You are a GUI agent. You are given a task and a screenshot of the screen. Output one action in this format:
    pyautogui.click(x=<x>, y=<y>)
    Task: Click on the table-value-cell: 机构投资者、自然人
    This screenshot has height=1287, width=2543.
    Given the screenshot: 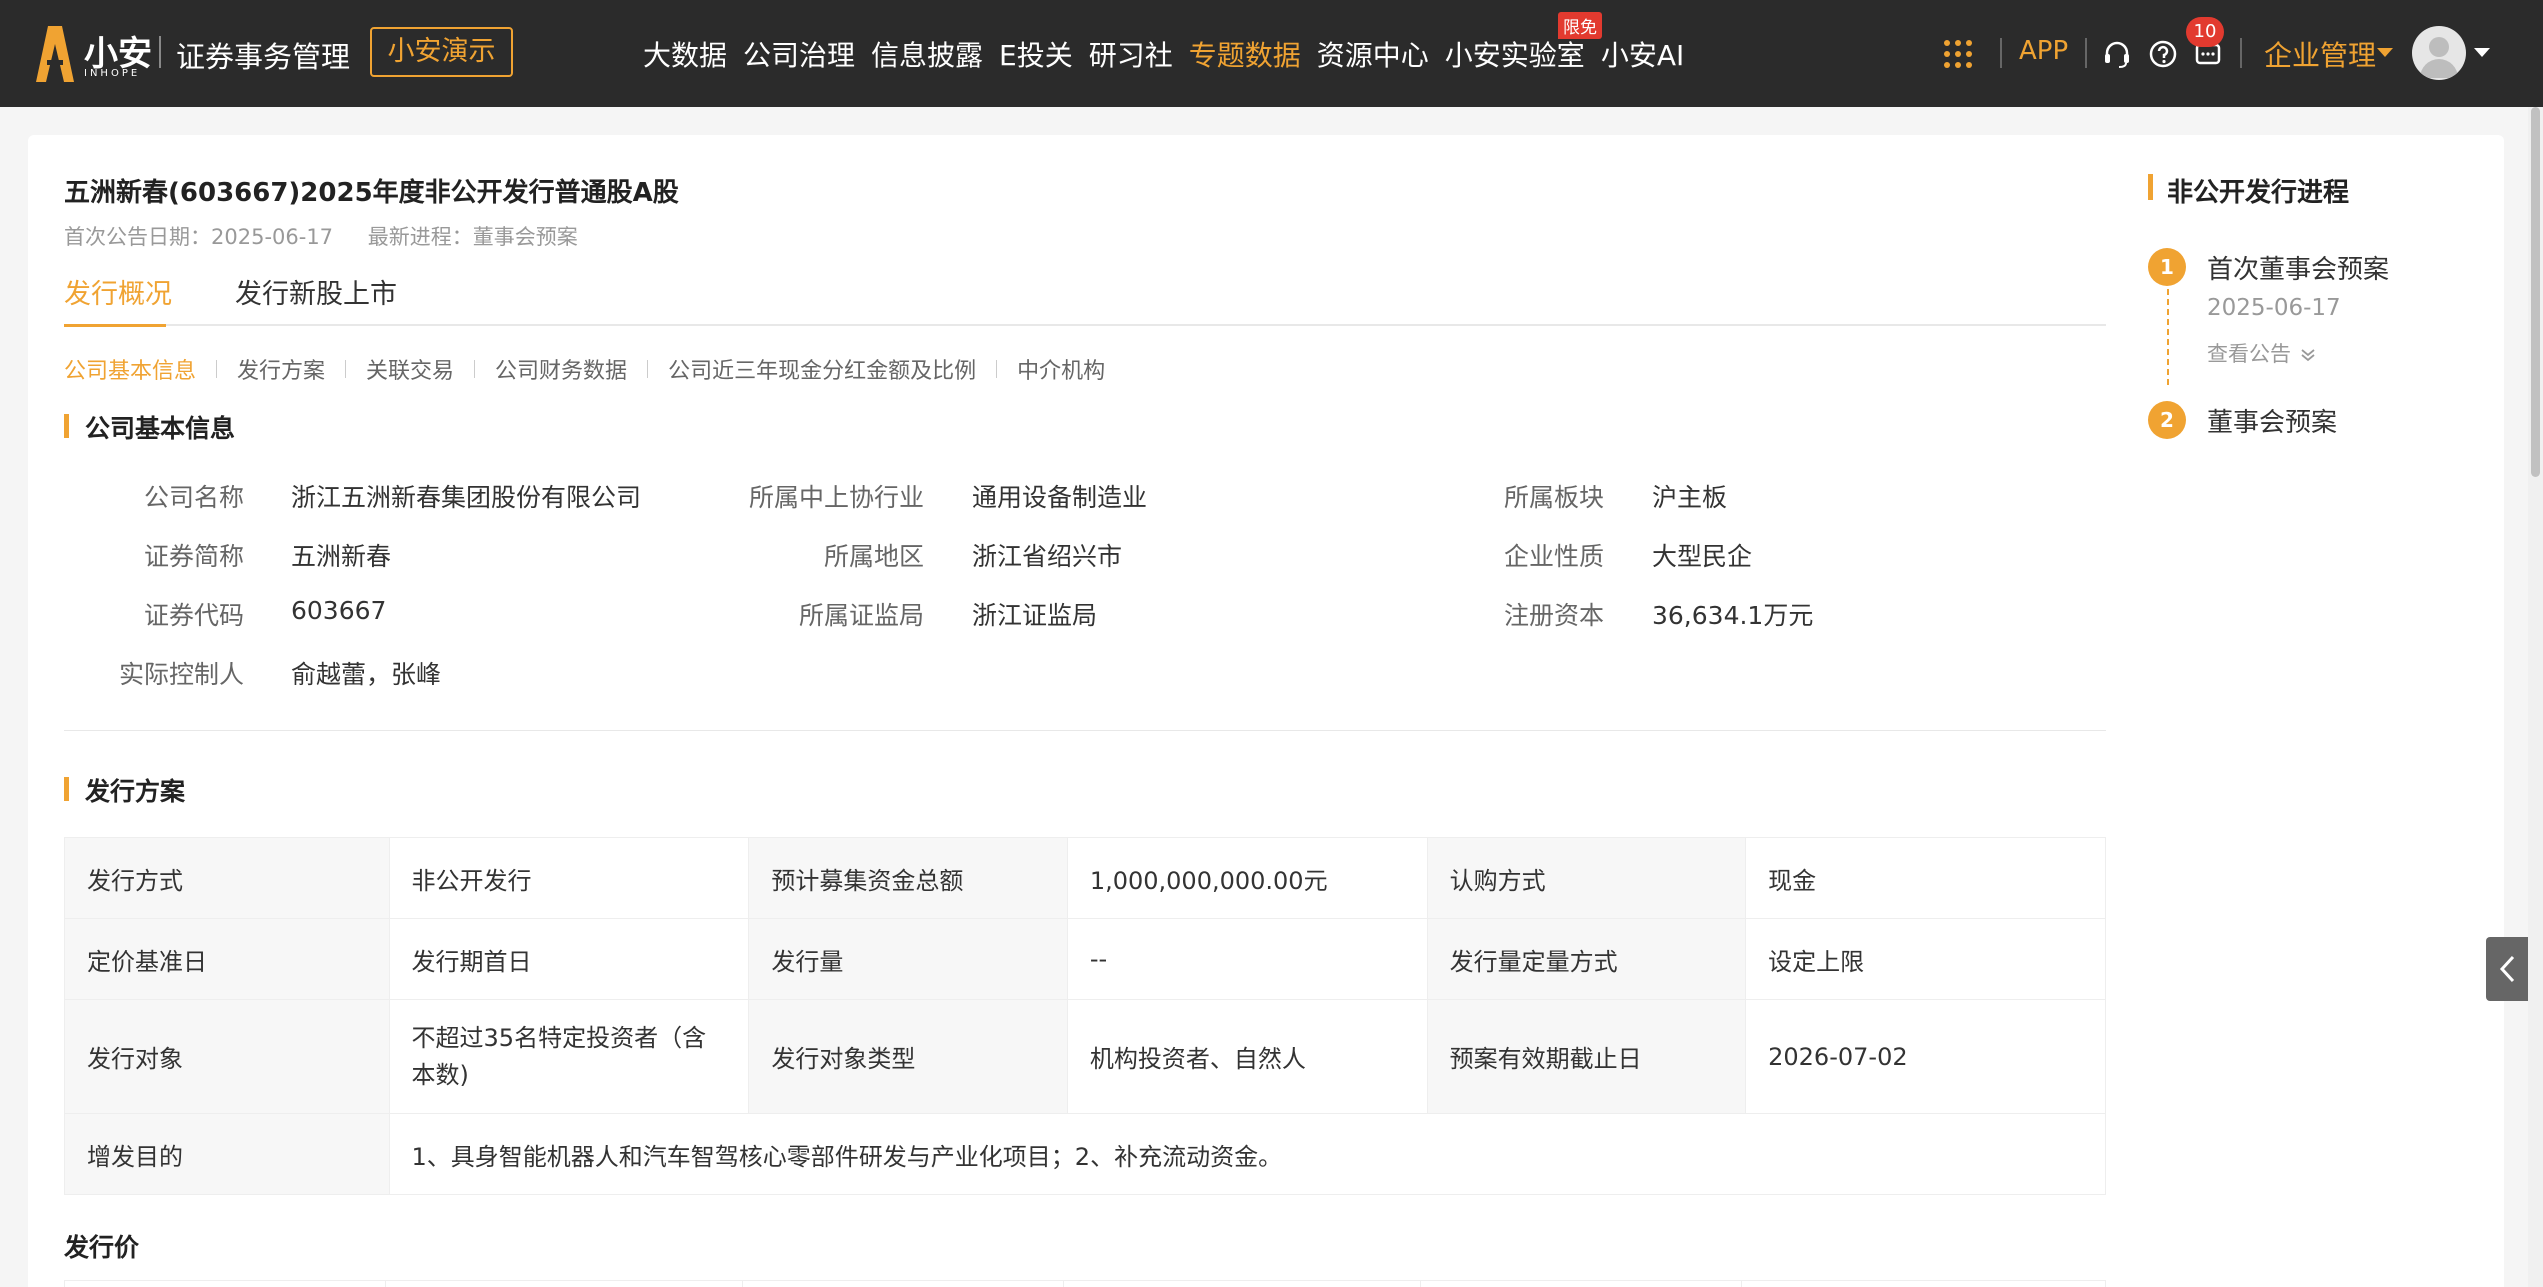 What is the action you would take?
    pyautogui.click(x=1247, y=1056)
    